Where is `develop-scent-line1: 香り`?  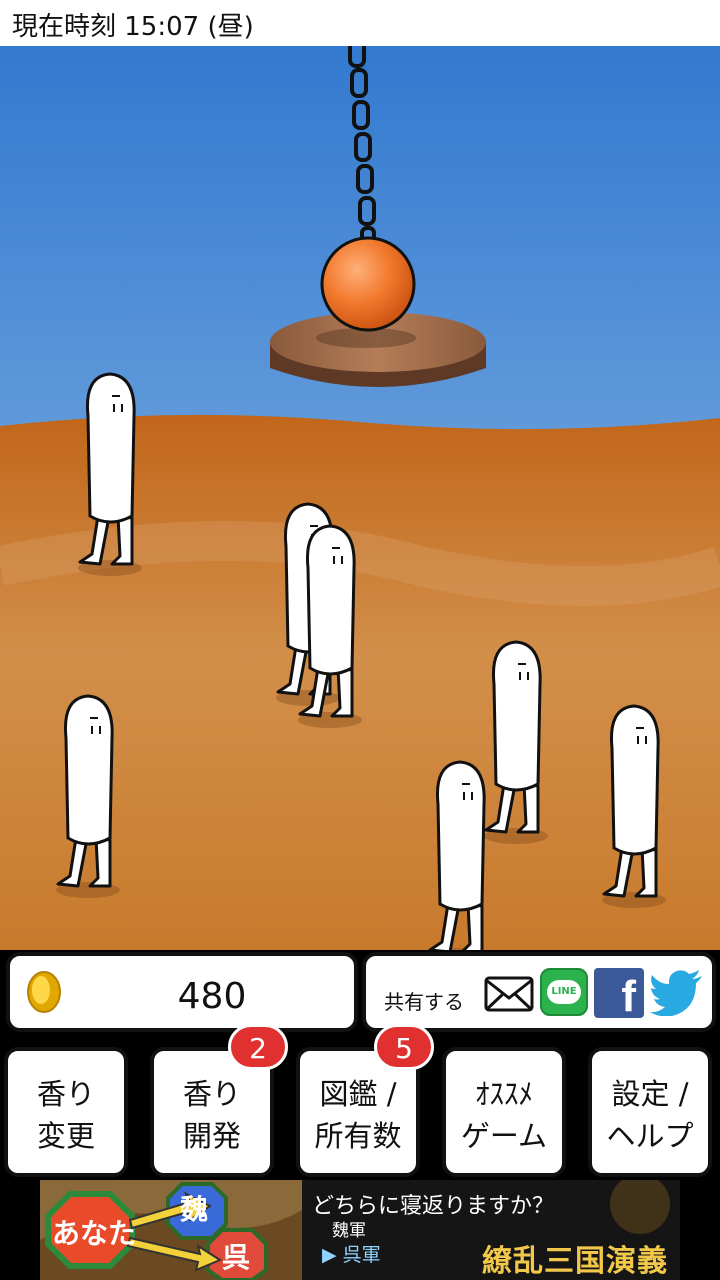
develop-scent-line1: 香り is located at coordinates (211, 1094).